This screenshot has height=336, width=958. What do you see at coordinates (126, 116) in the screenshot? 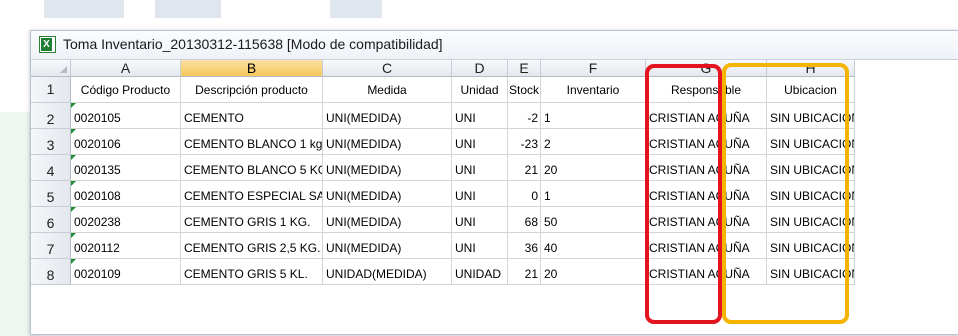
I see `table-cell: 0020105` at bounding box center [126, 116].